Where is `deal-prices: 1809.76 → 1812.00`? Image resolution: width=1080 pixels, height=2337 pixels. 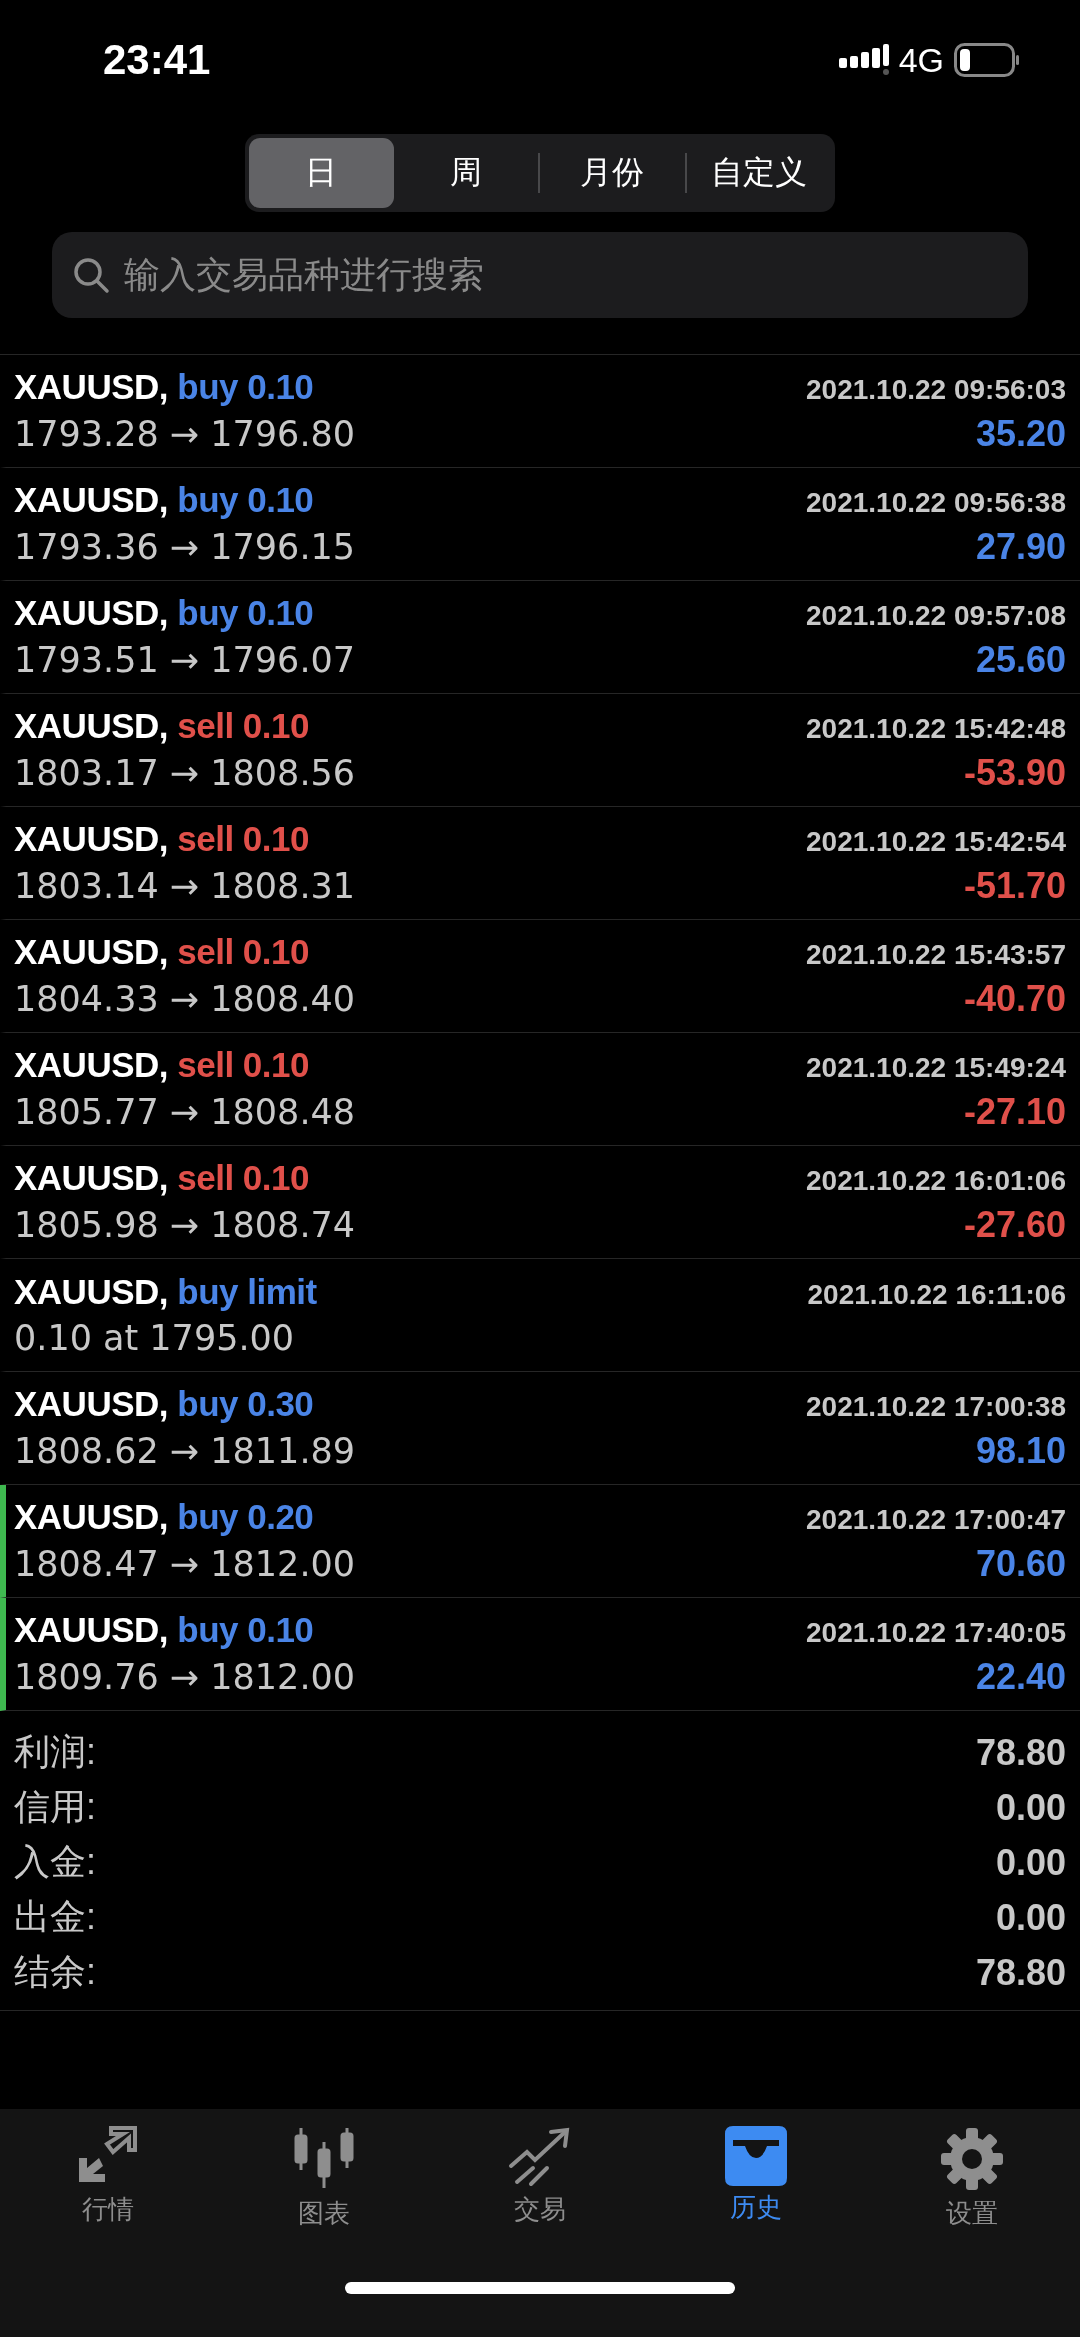
deal-prices: 1809.76 → 1812.00 is located at coordinates (185, 1677).